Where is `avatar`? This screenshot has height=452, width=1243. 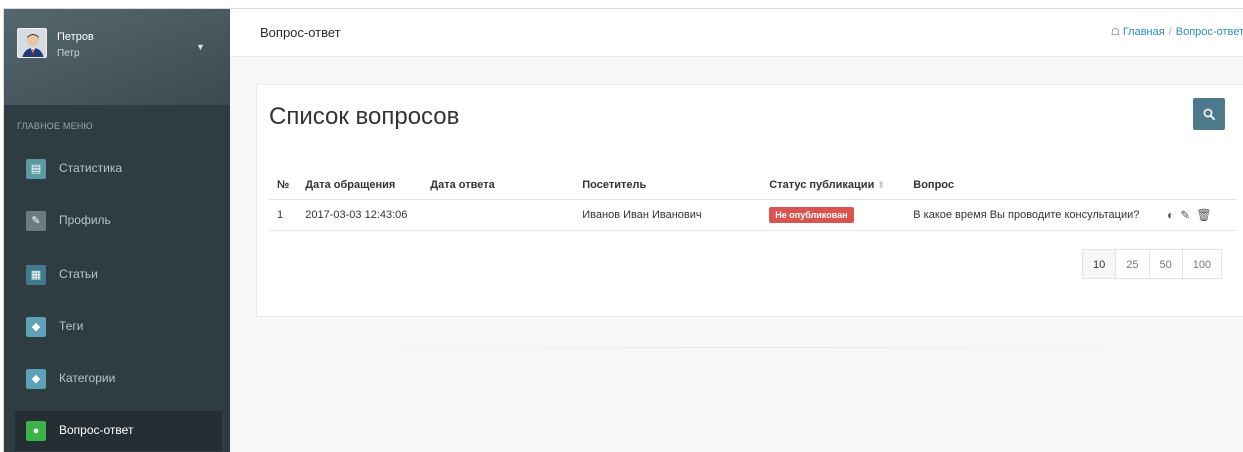 avatar is located at coordinates (32, 43).